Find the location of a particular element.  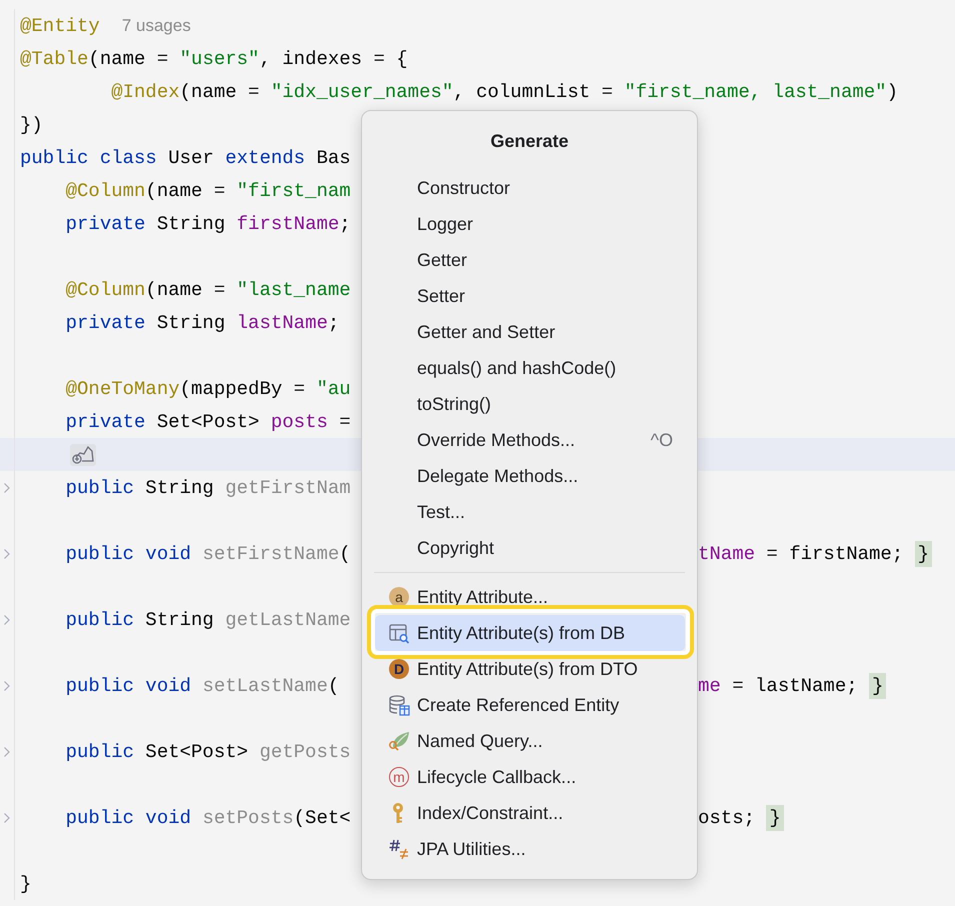

menu-item: Getter is located at coordinates (530, 260).